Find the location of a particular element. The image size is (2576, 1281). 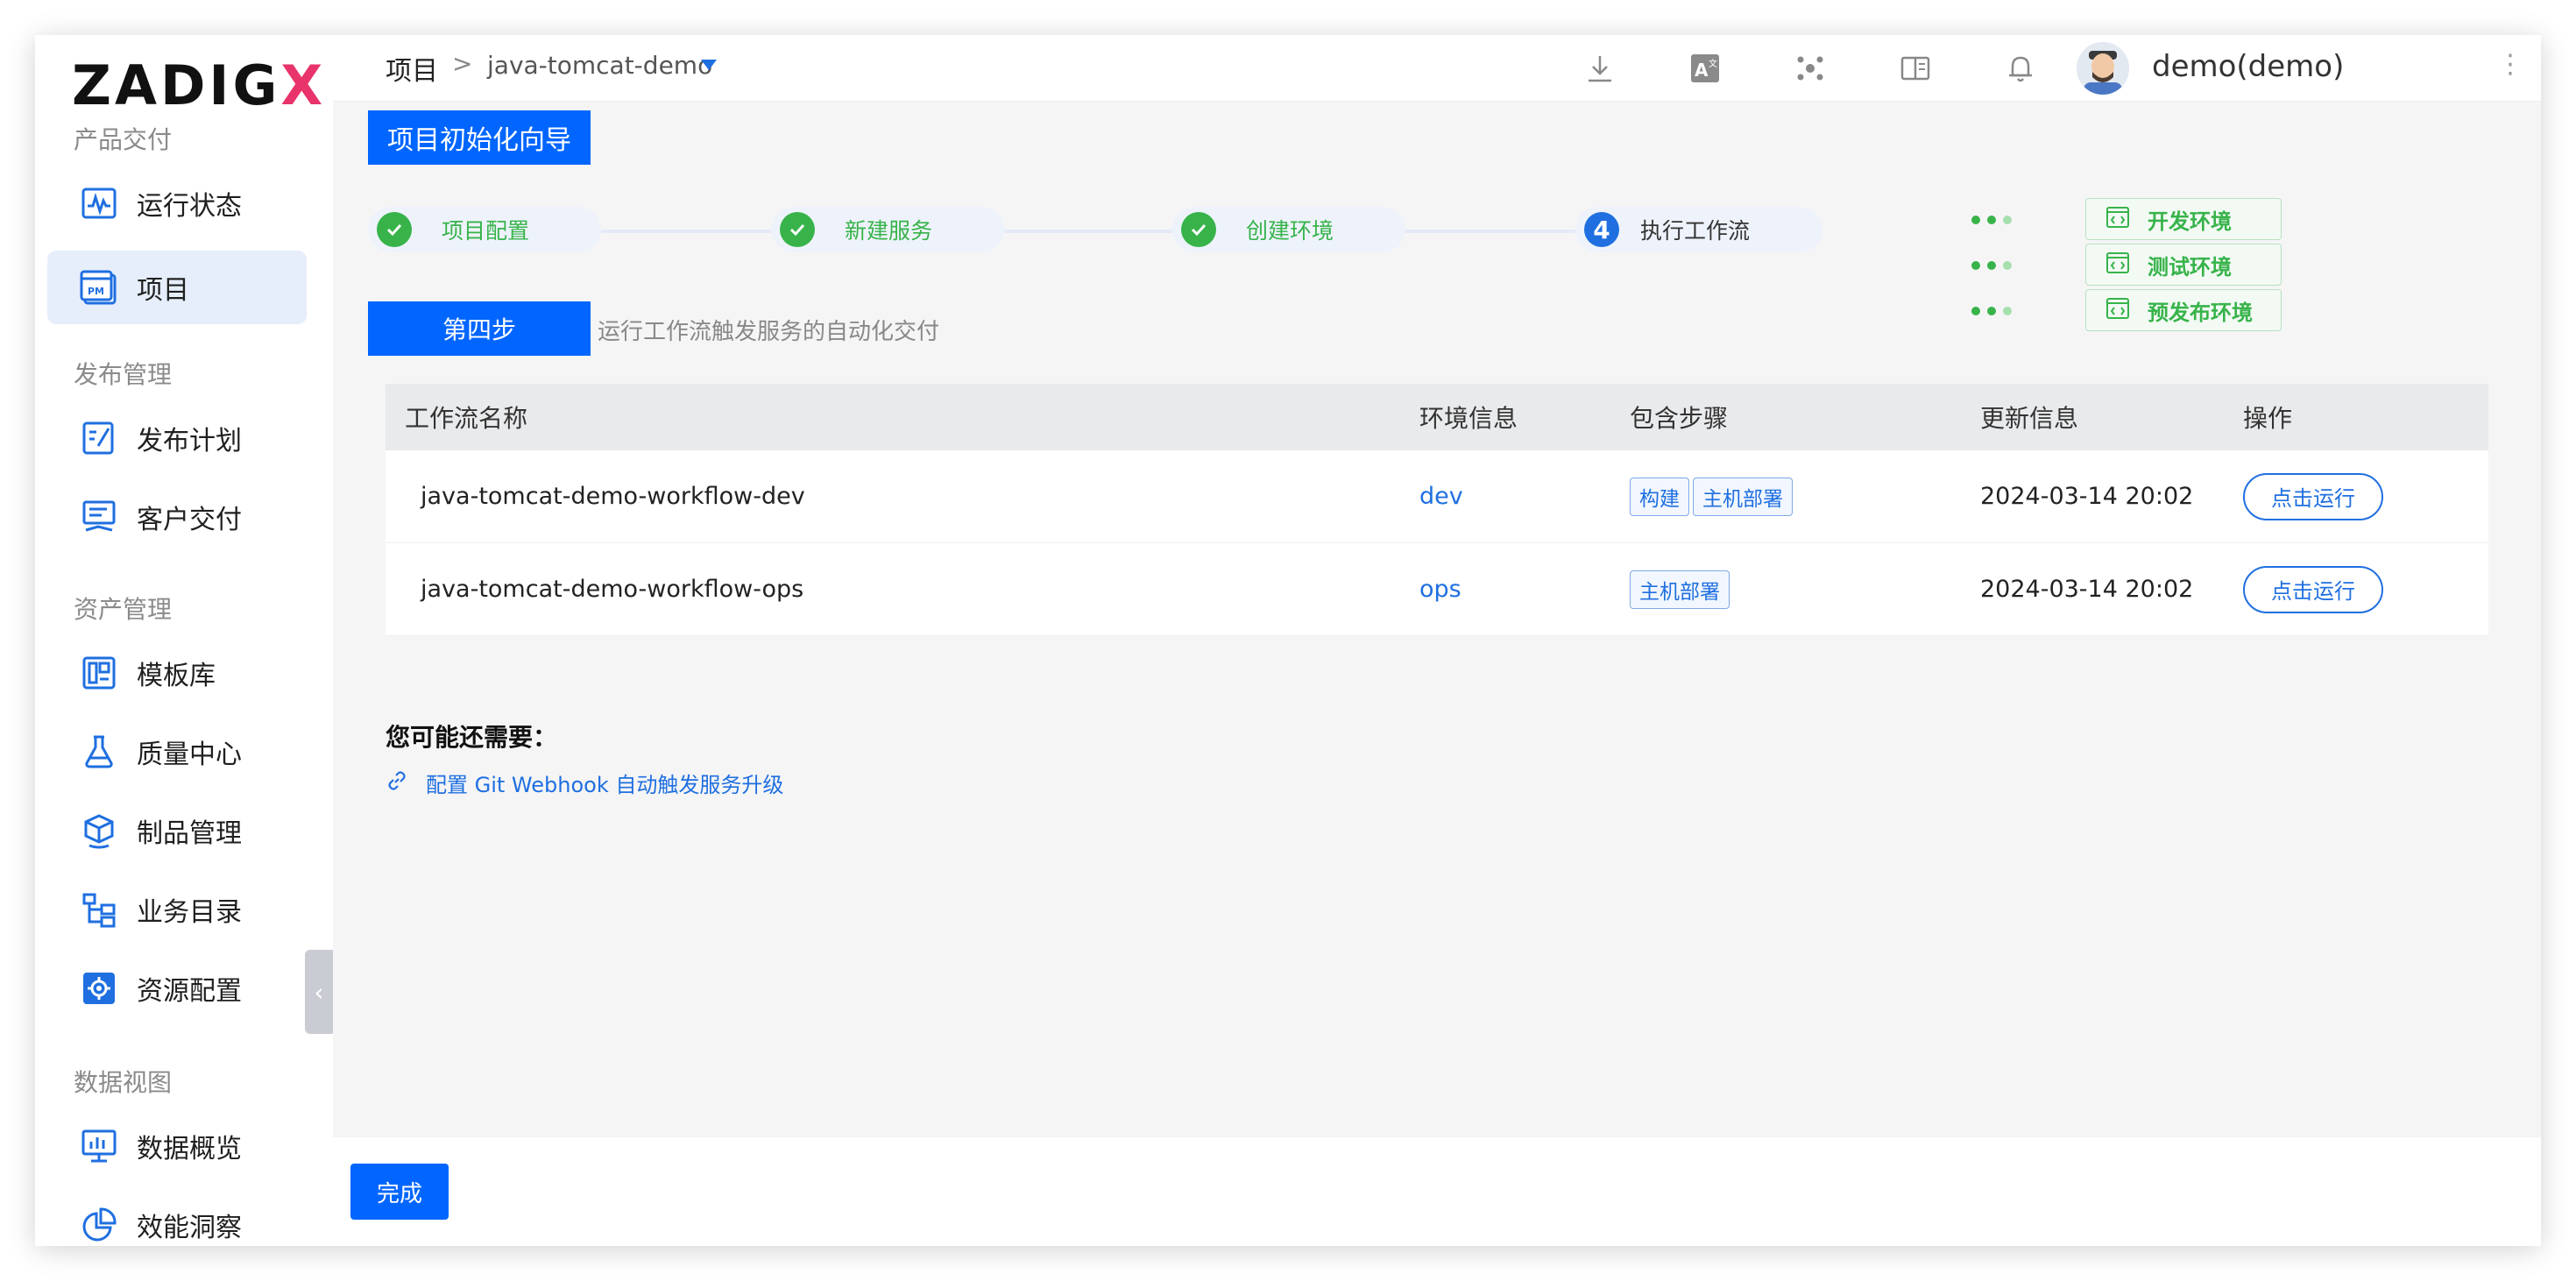

sidebar-item-label: 制品管理 is located at coordinates (189, 833).